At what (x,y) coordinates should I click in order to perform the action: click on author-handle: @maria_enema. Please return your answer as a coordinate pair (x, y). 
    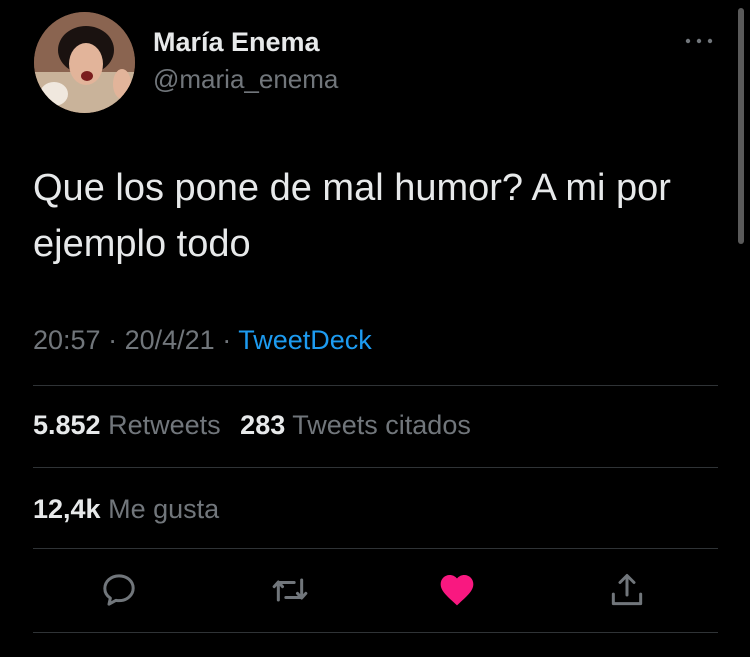
    Looking at the image, I should click on (245, 79).